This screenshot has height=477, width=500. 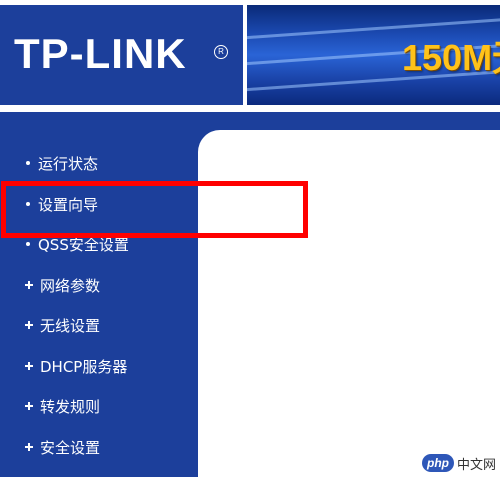 What do you see at coordinates (83, 244) in the screenshot?
I see `sidebar-item-label: QSS安全设置` at bounding box center [83, 244].